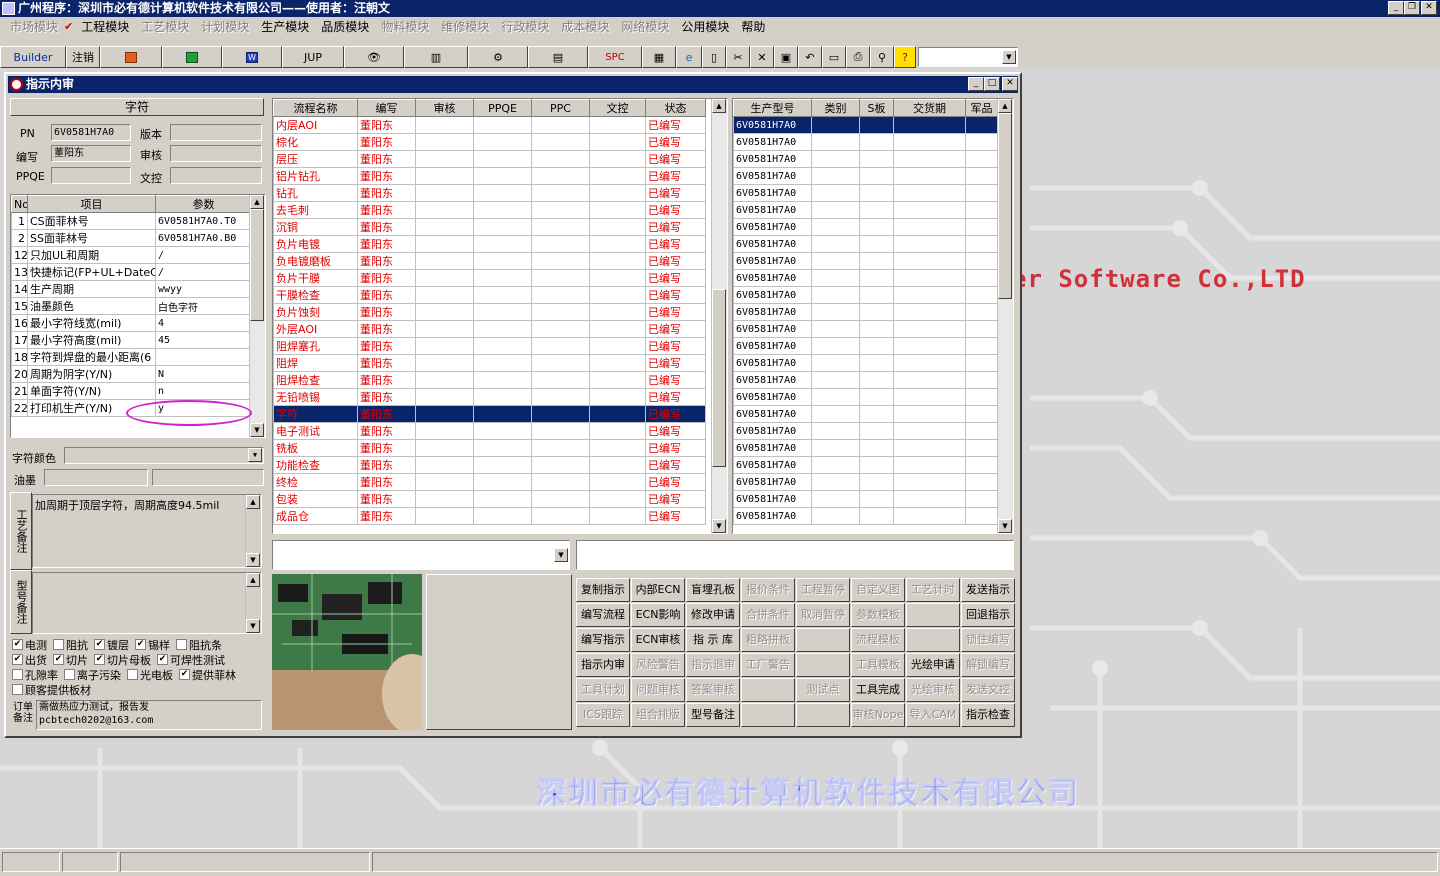 The width and height of the screenshot is (1440, 876). I want to click on process-col-header: 审核, so click(444, 108).